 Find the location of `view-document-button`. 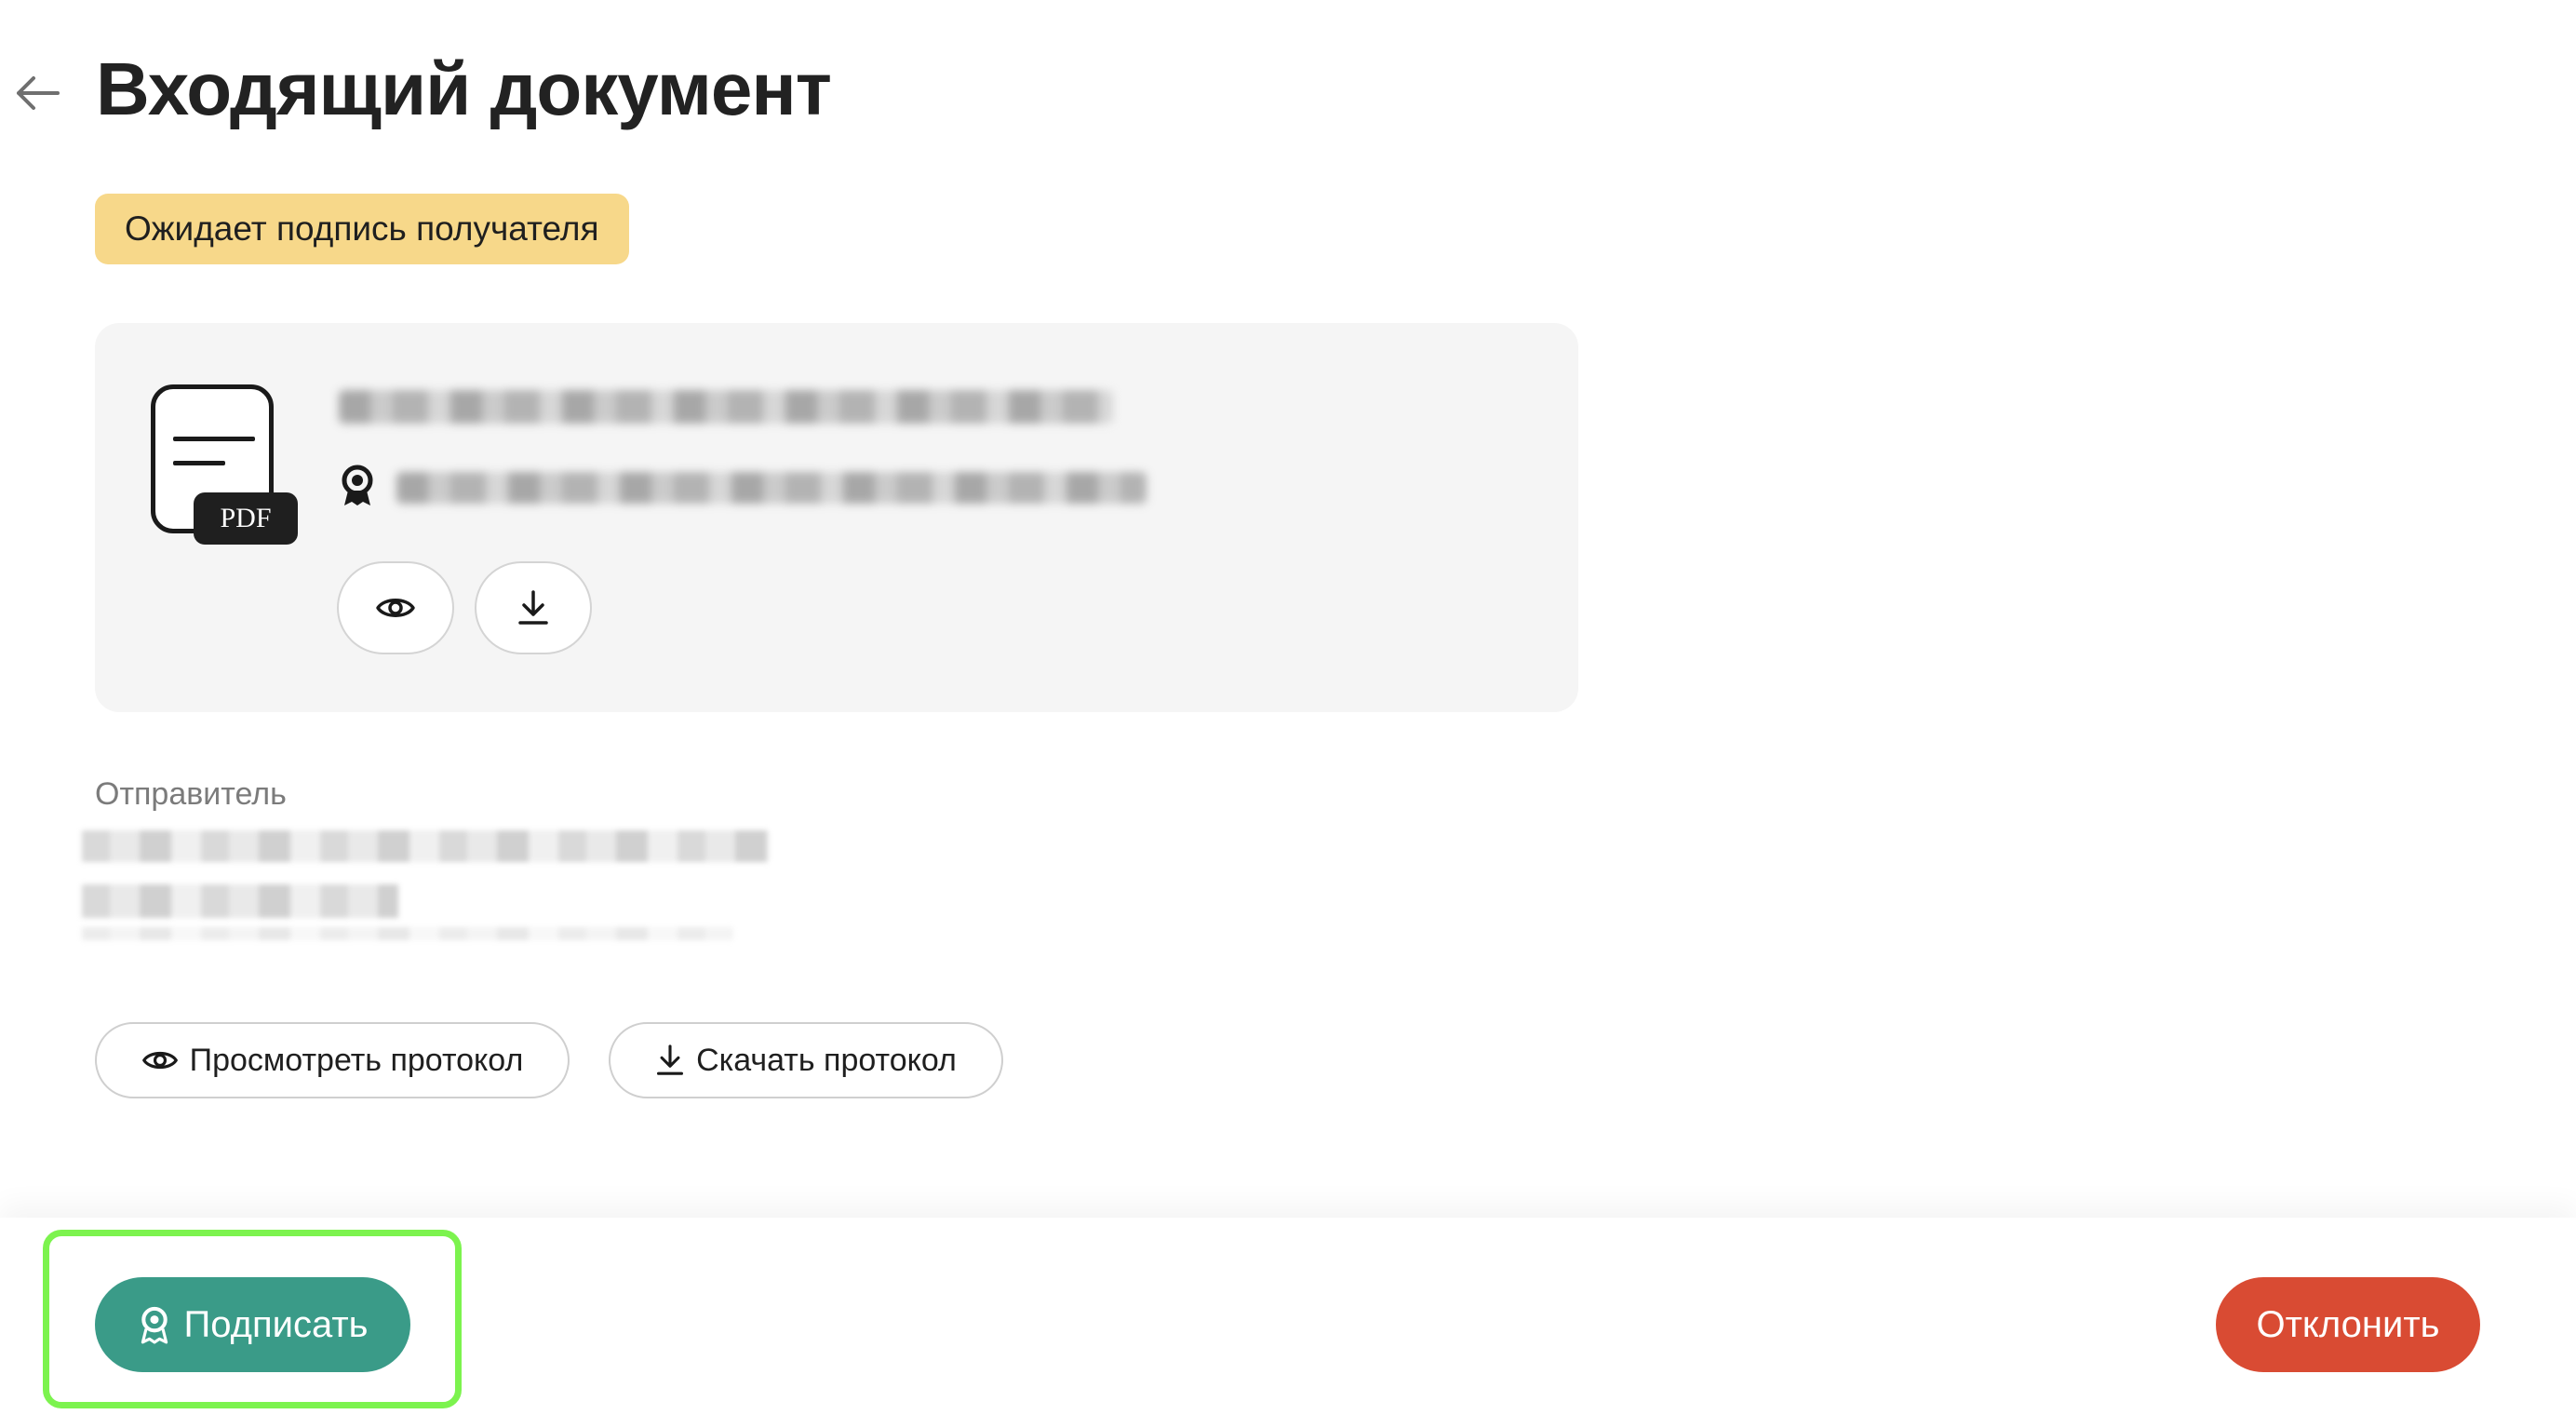

view-document-button is located at coordinates (395, 607).